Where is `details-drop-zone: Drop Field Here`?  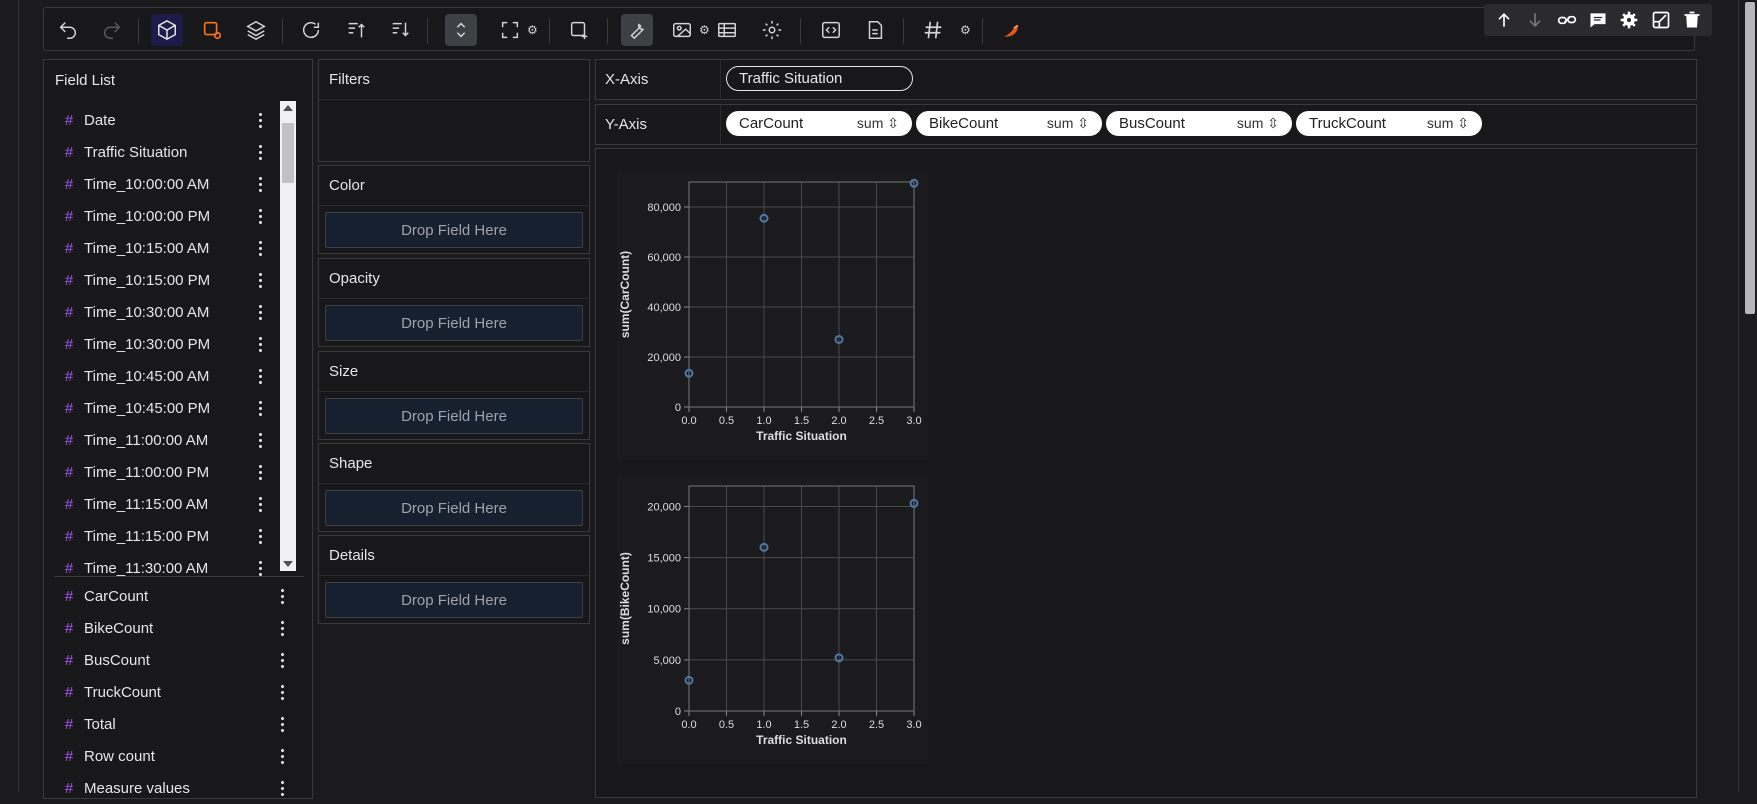 details-drop-zone: Drop Field Here is located at coordinates (454, 600).